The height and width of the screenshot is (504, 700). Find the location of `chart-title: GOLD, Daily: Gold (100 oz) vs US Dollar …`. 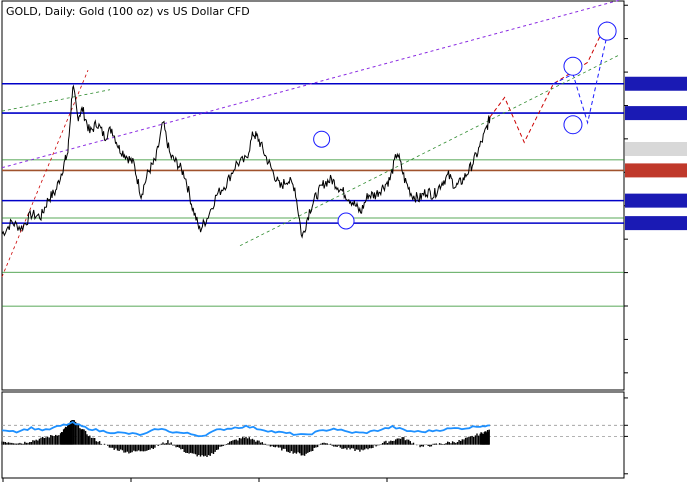

chart-title: GOLD, Daily: Gold (100 oz) vs US Dollar … is located at coordinates (128, 11).